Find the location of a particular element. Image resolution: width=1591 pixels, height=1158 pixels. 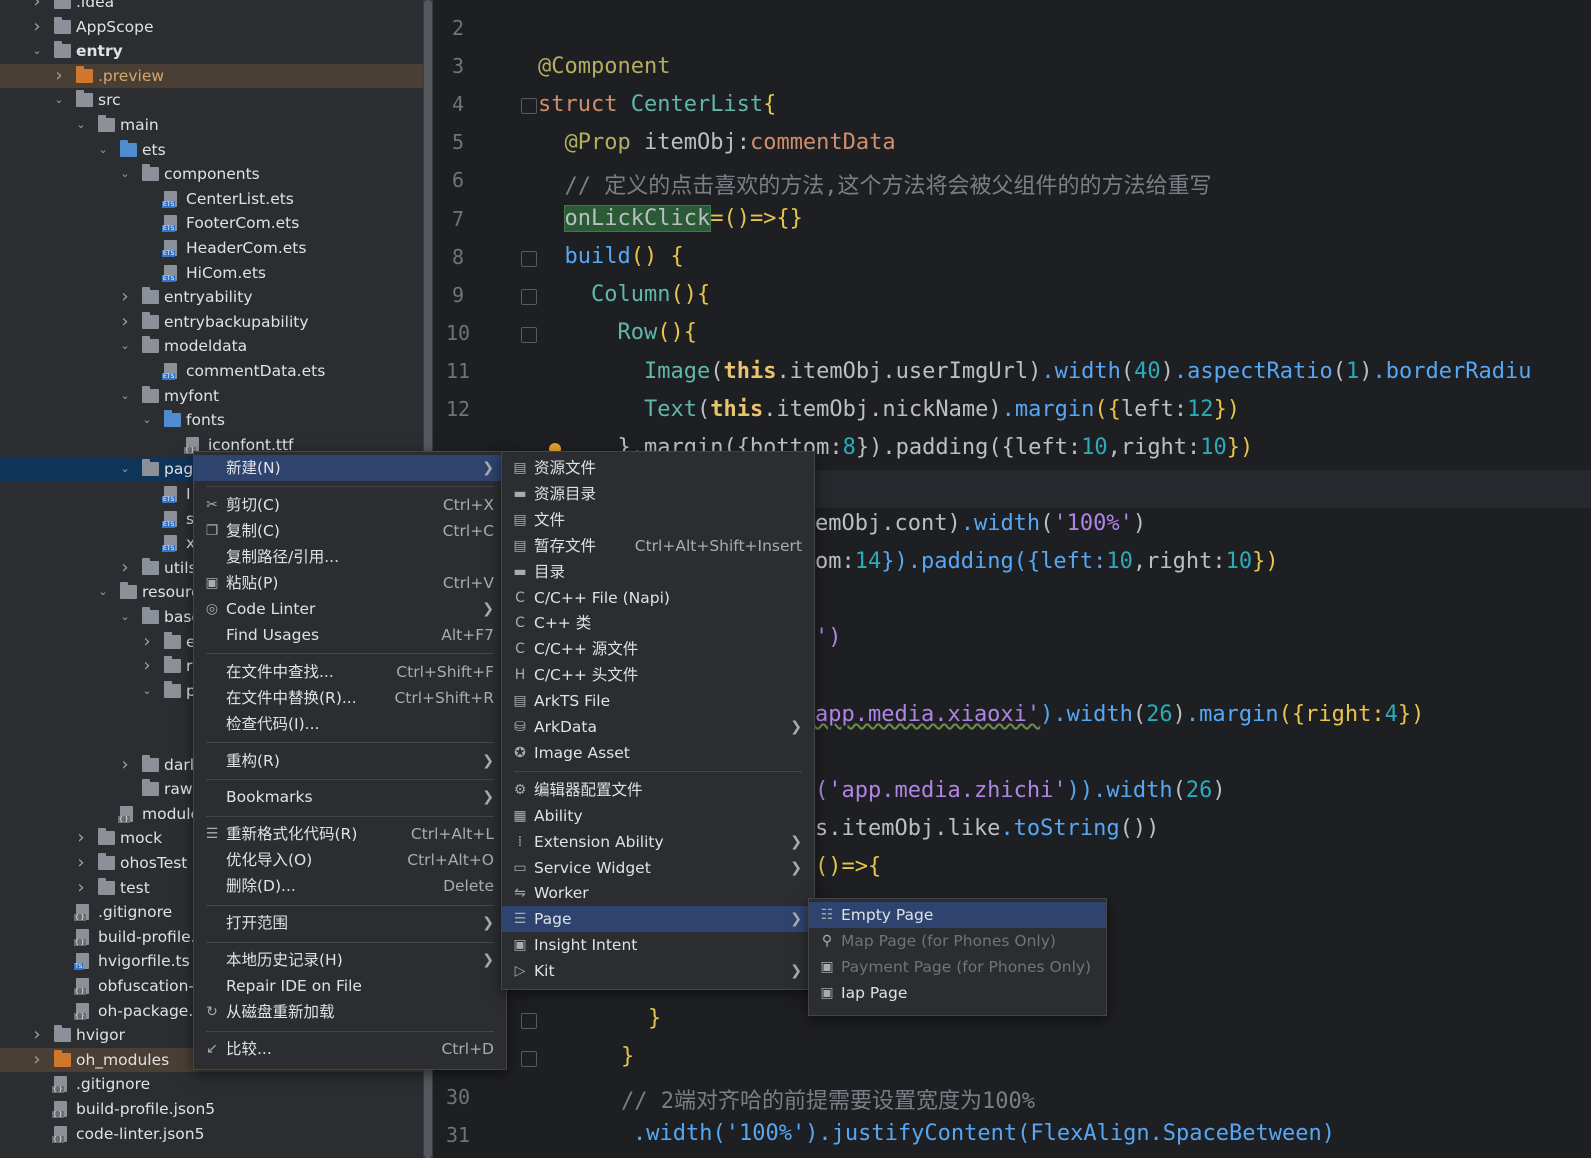

tree-item: › AppScope is located at coordinates (216, 27).